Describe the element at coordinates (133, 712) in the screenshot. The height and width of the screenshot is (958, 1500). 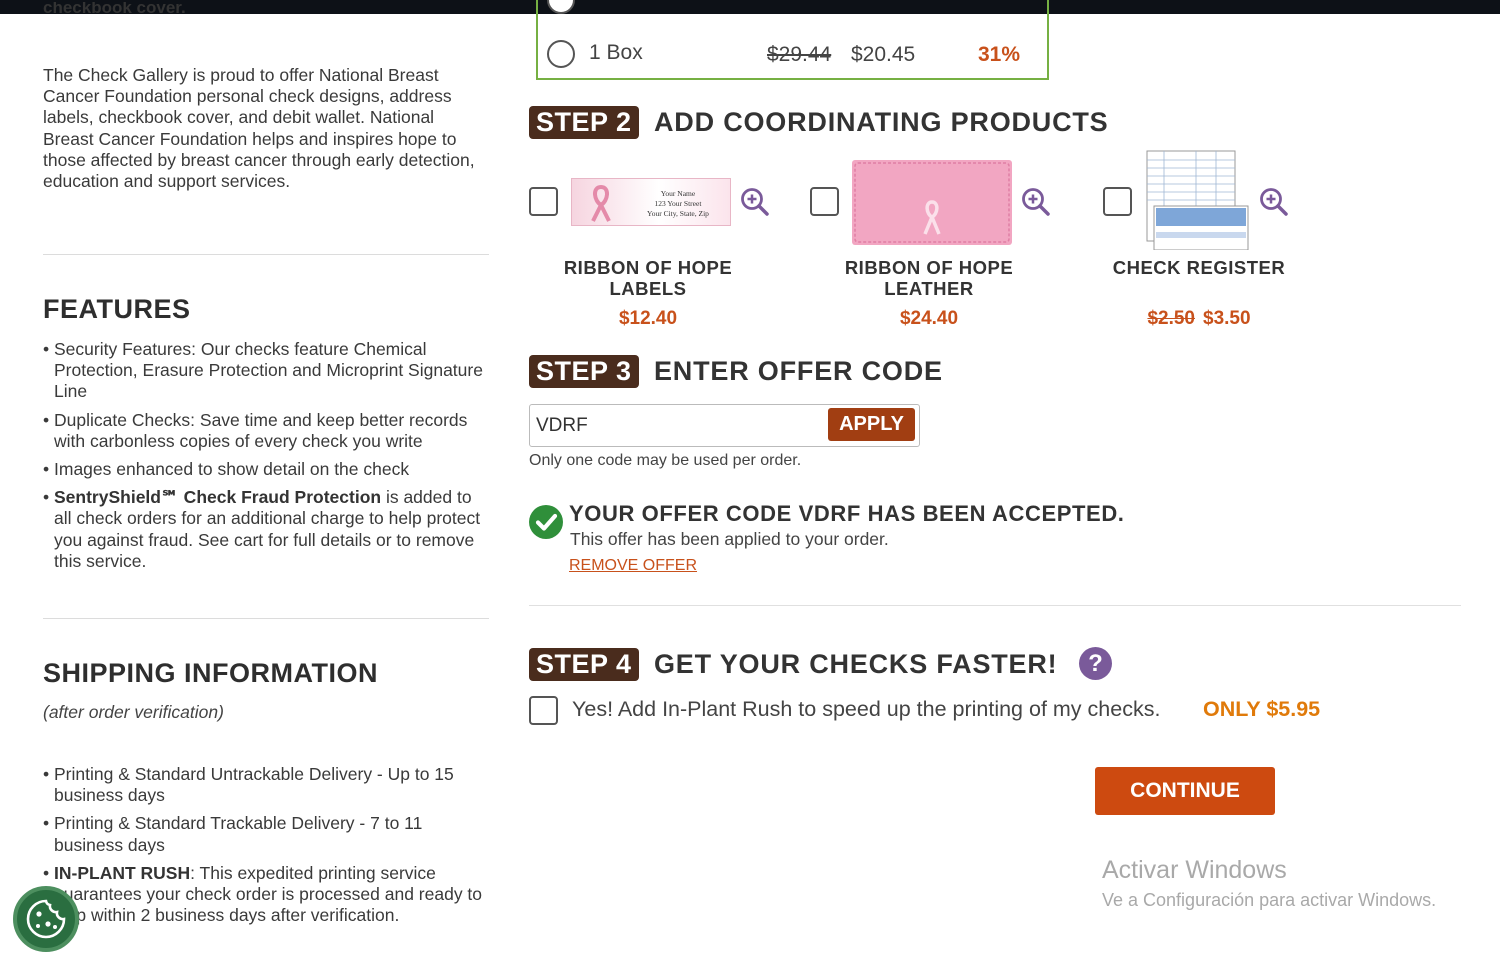
I see `shipping-subtitle: (after order verification)` at that location.